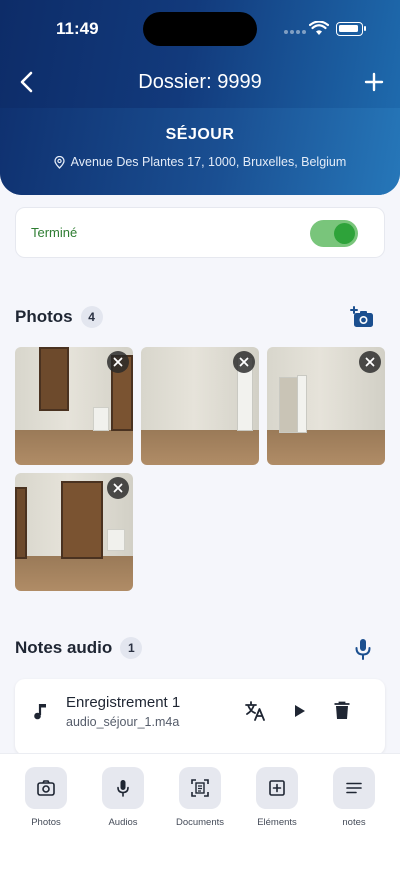  Describe the element at coordinates (131, 648) in the screenshot. I see `audio-count-badge: 1` at that location.